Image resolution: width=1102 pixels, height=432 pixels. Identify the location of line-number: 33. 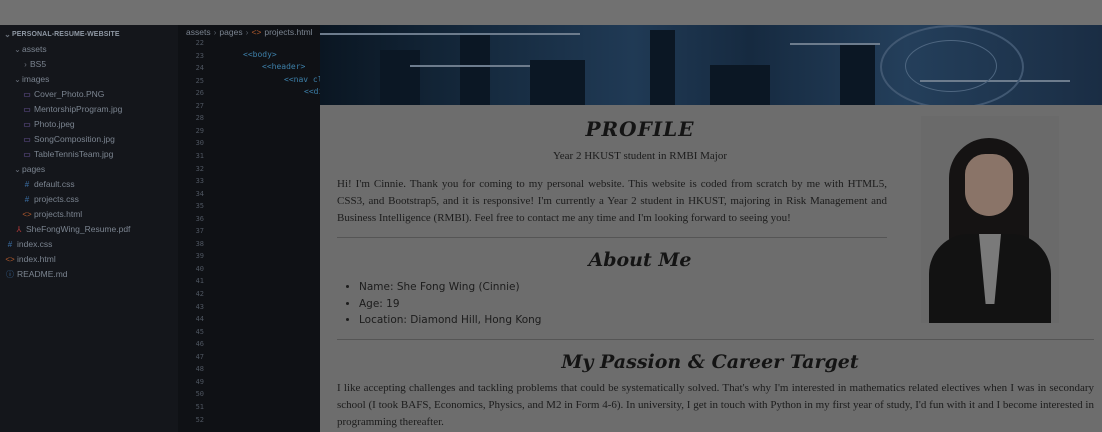
(199, 181).